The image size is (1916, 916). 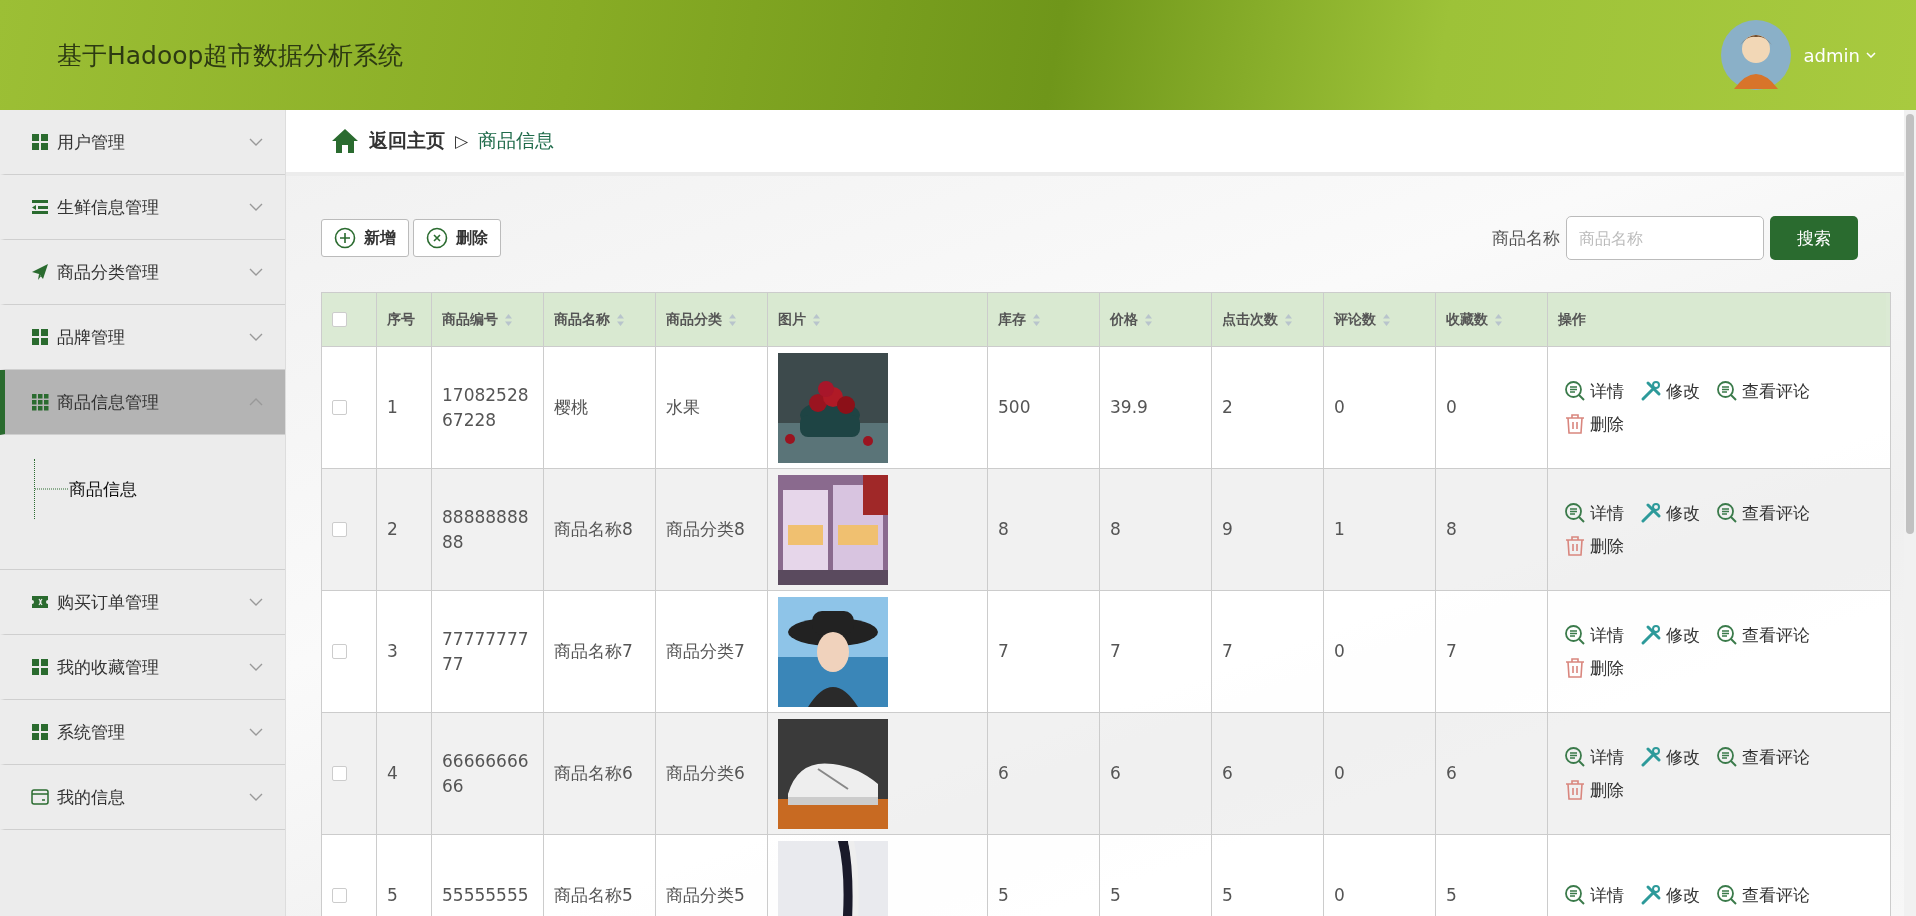 I want to click on sidebar-item: 系统管理, so click(x=142, y=732).